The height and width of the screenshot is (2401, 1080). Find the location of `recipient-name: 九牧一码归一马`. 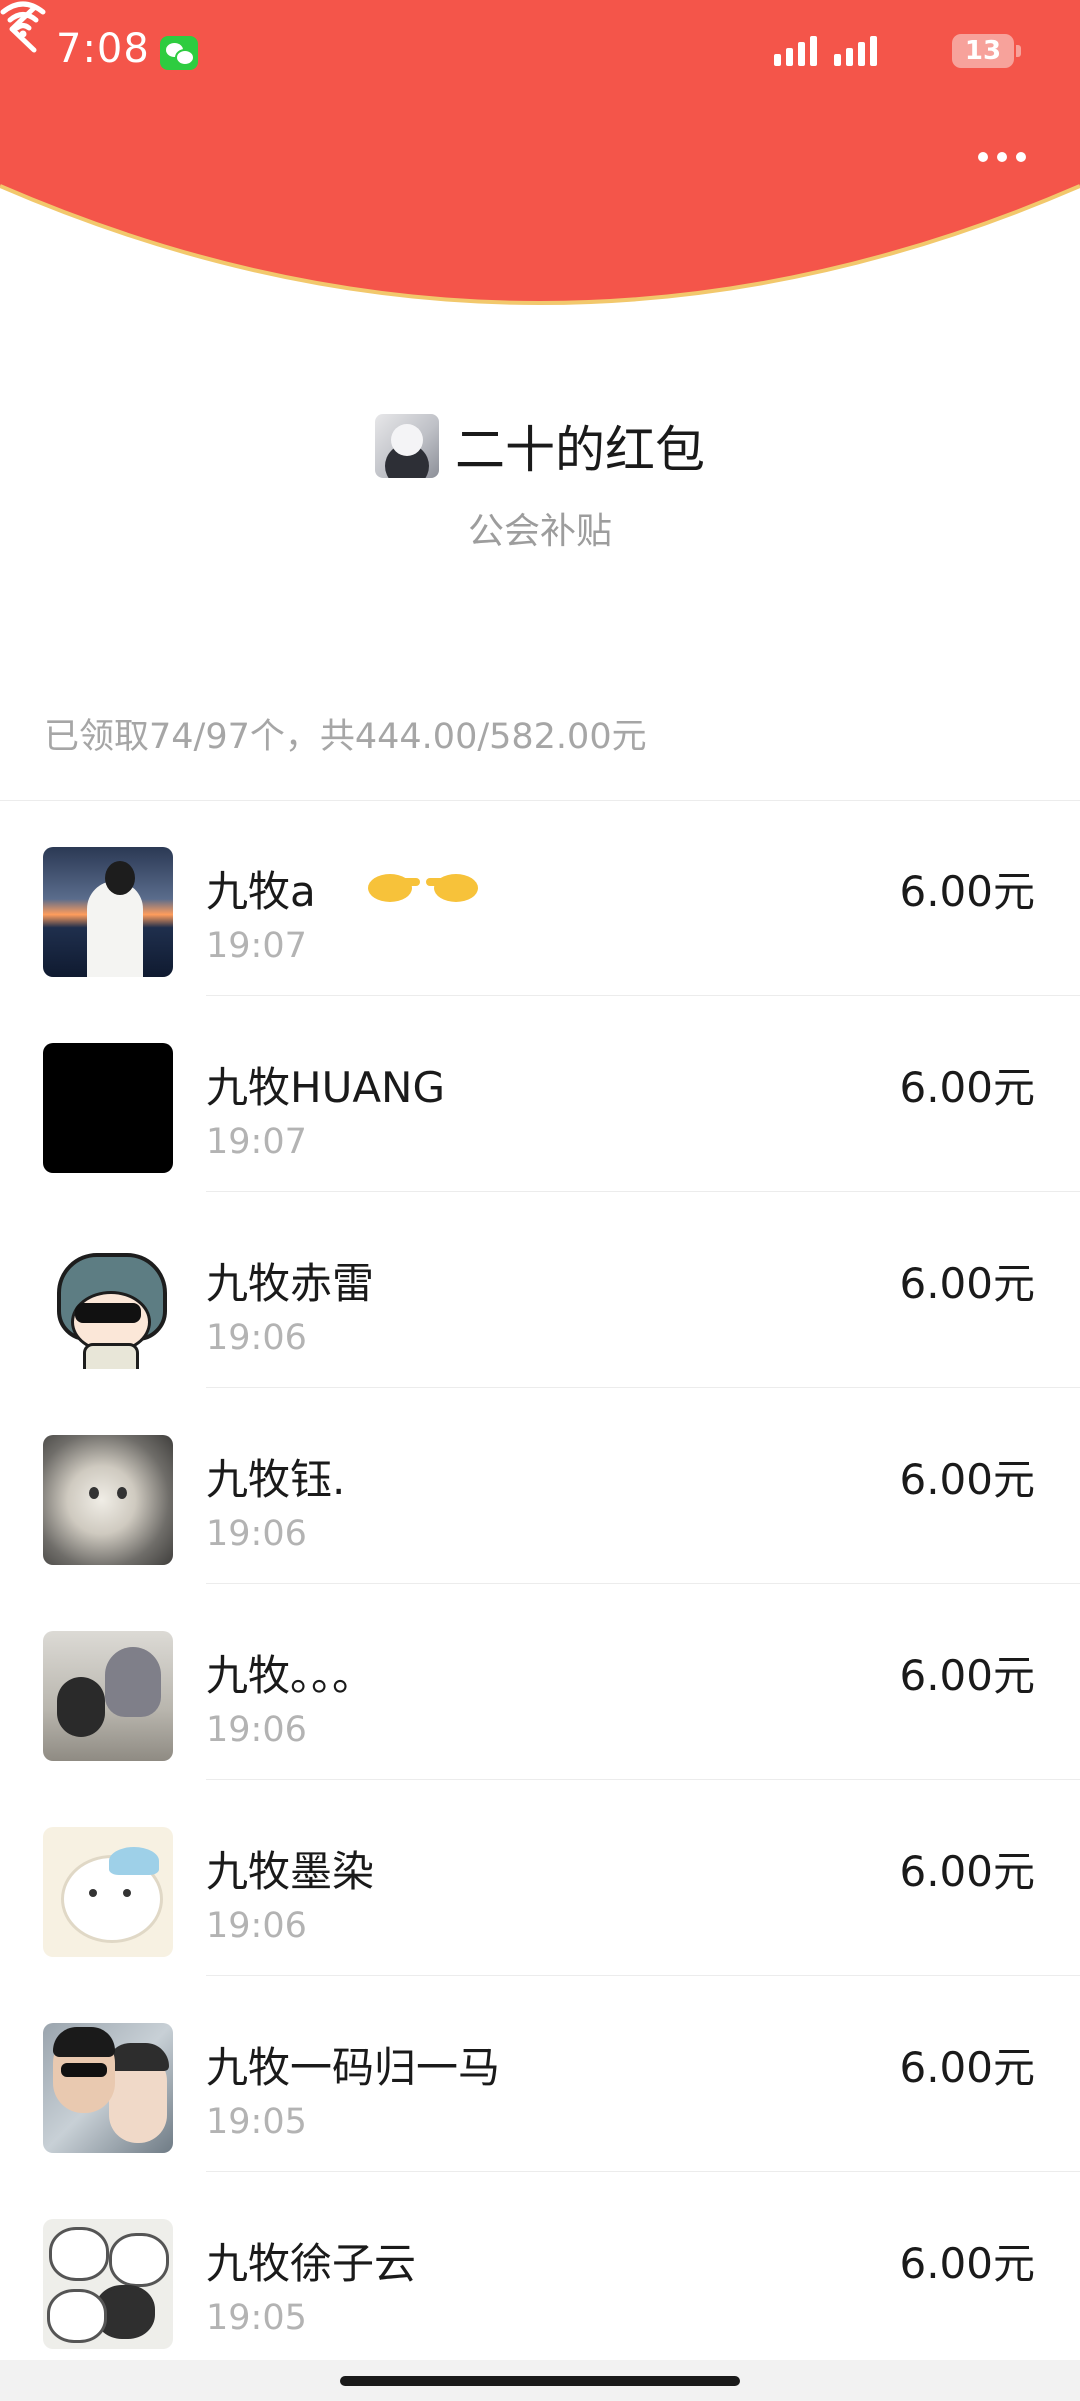

recipient-name: 九牧一码归一马 is located at coordinates (353, 2067).